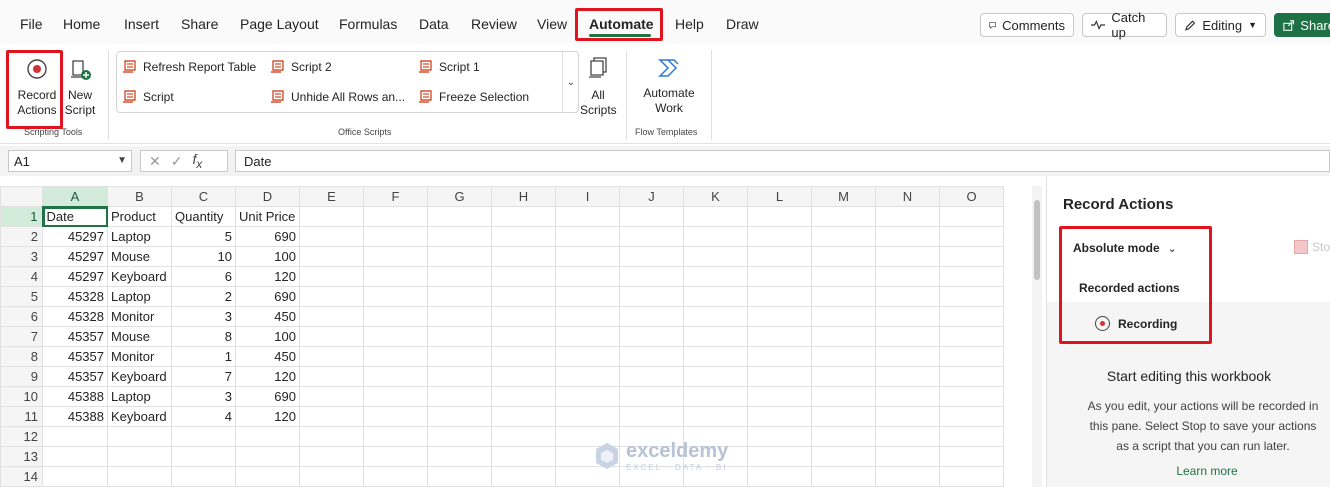 The height and width of the screenshot is (487, 1330). What do you see at coordinates (1312, 247) in the screenshot?
I see `stop-button: Stop` at bounding box center [1312, 247].